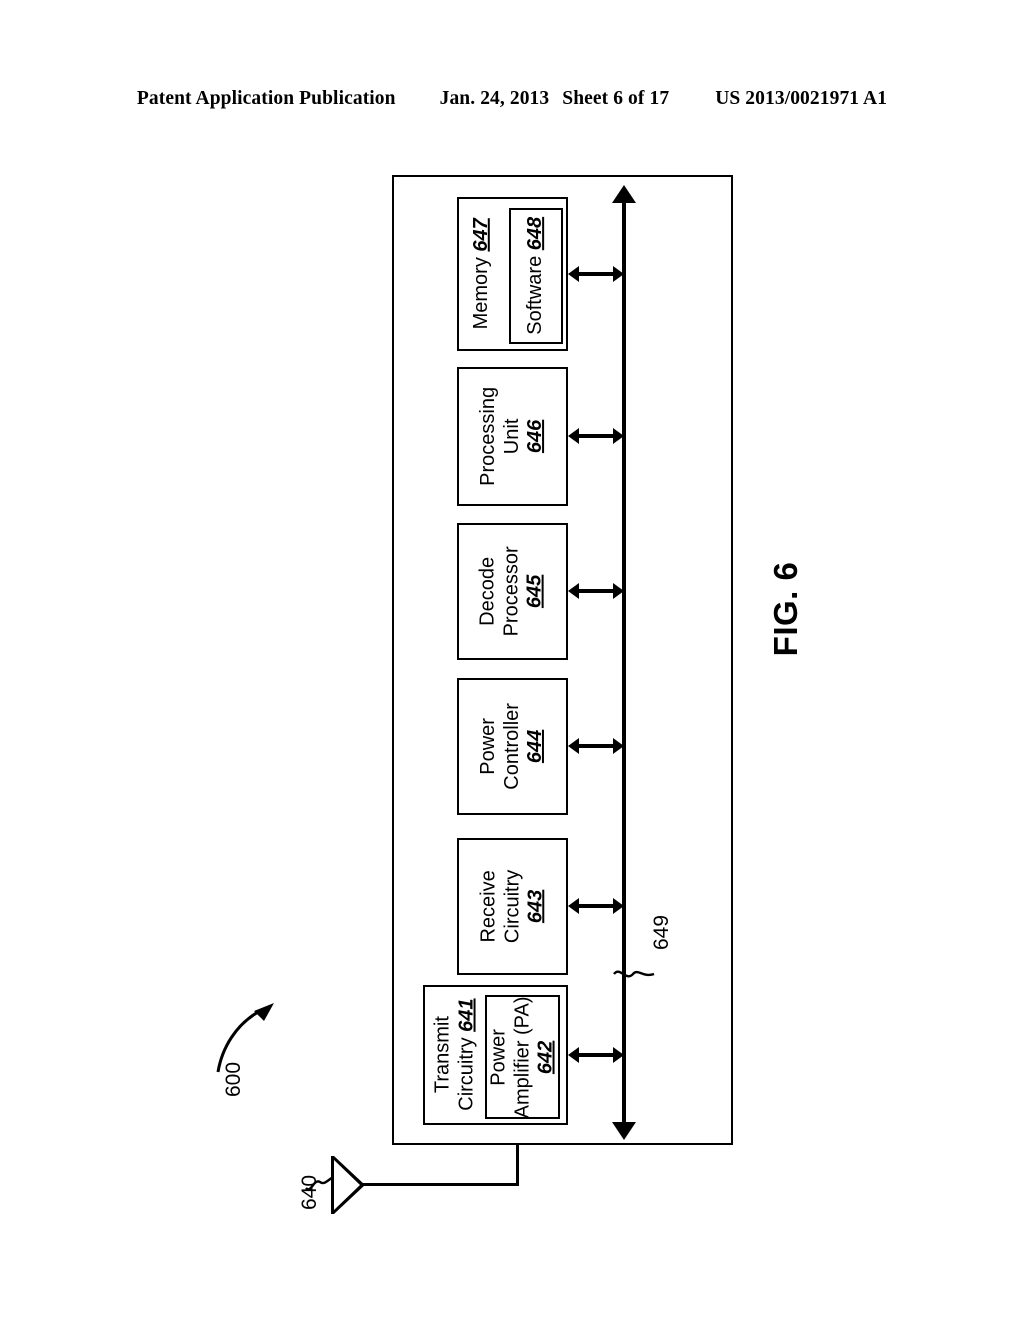 The height and width of the screenshot is (1320, 1024). I want to click on antenna-reference-label: 640, so click(309, 1192).